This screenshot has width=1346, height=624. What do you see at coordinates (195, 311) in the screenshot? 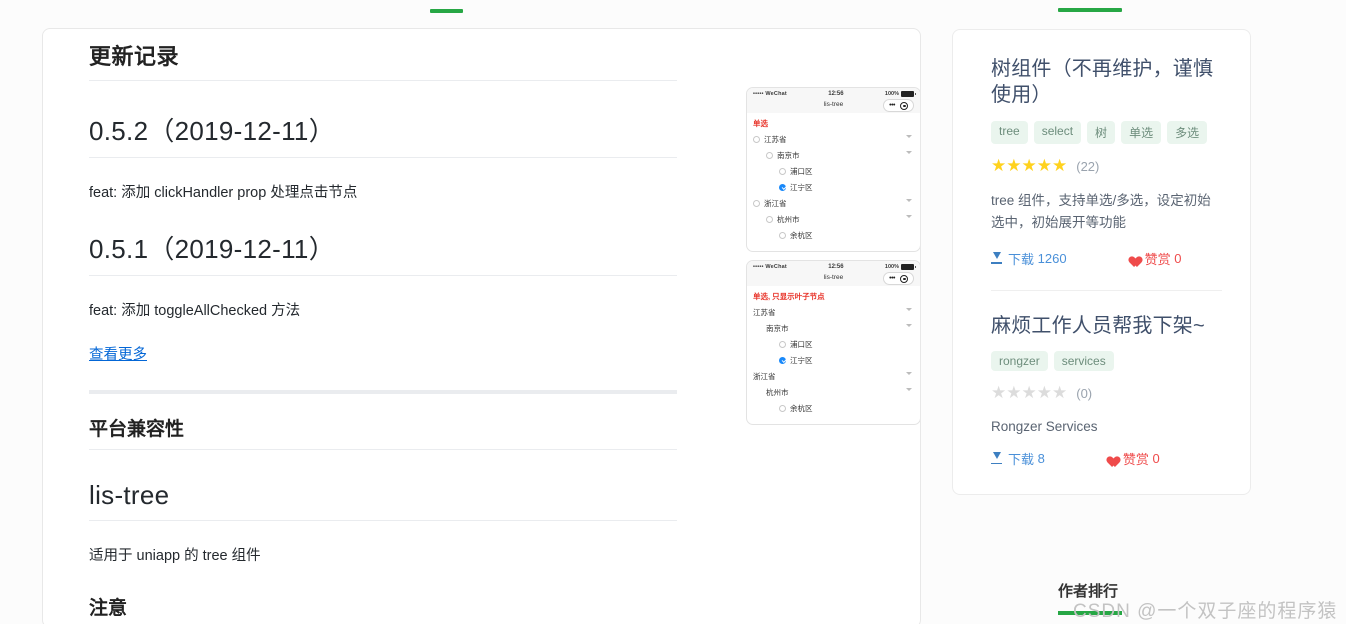
I see `release-note-1: feat: 添加 toggleAllChecked 方法` at bounding box center [195, 311].